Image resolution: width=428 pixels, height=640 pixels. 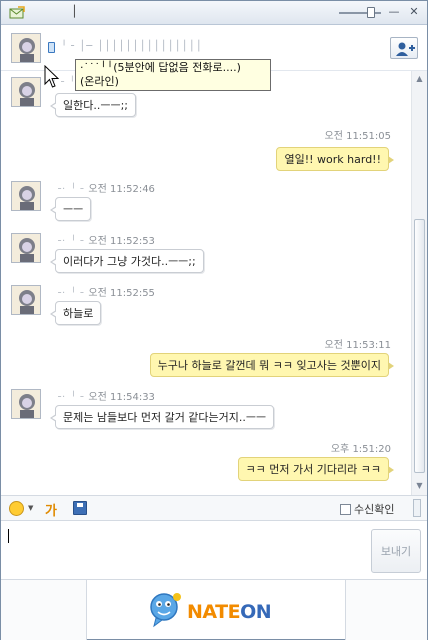 I want to click on ad-banner: NATEON, so click(x=214, y=609).